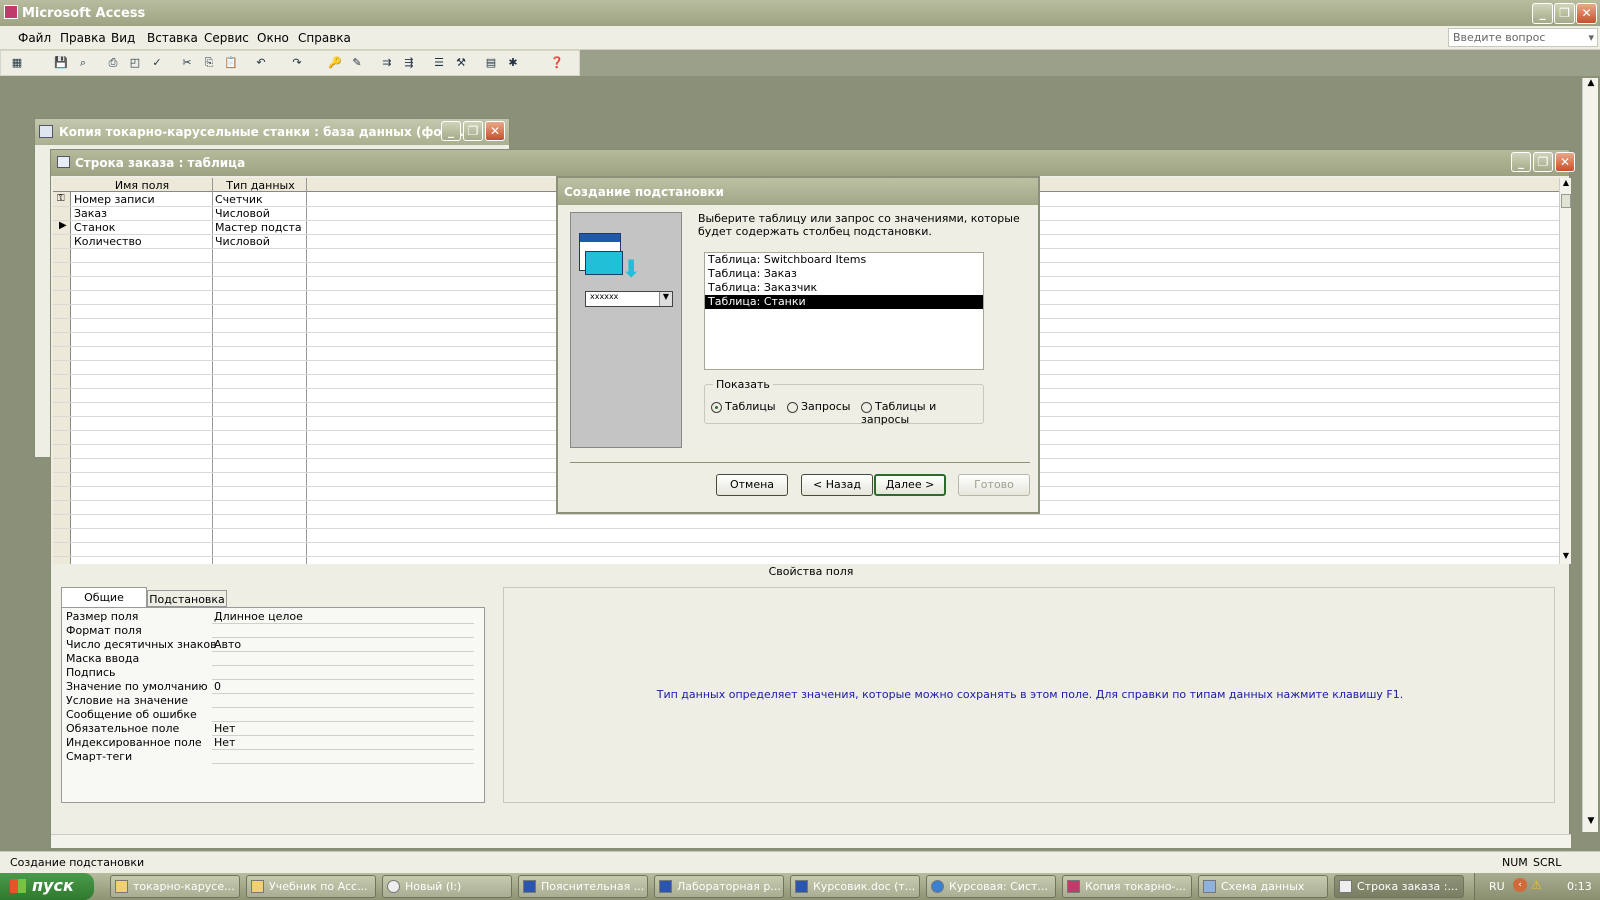 The image size is (1600, 900). I want to click on ask-question-input: Введите вопрос ▾, so click(1523, 37).